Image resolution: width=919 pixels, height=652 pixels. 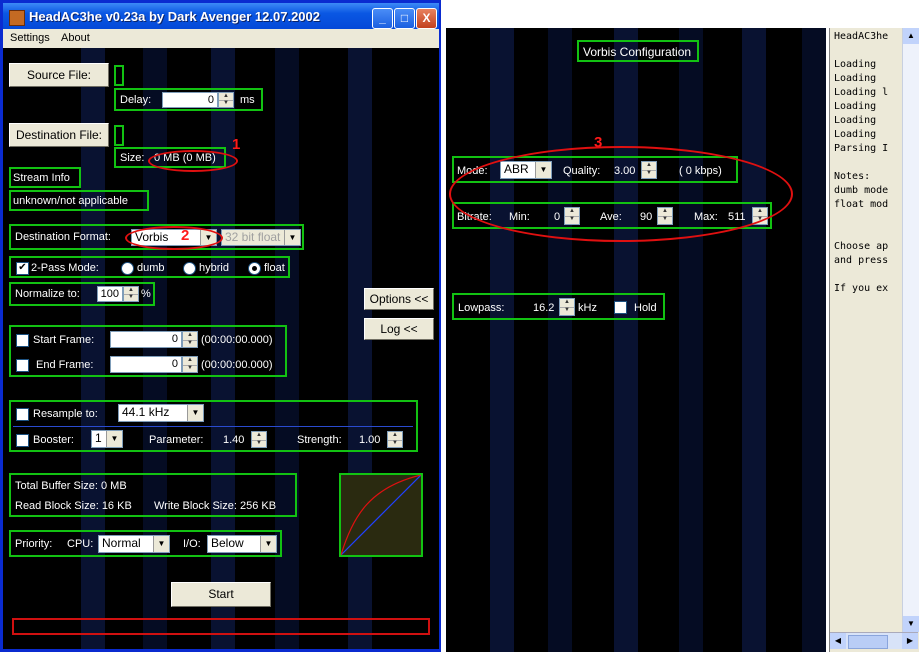 What do you see at coordinates (319, 440) in the screenshot?
I see `strength-label: Strength:` at bounding box center [319, 440].